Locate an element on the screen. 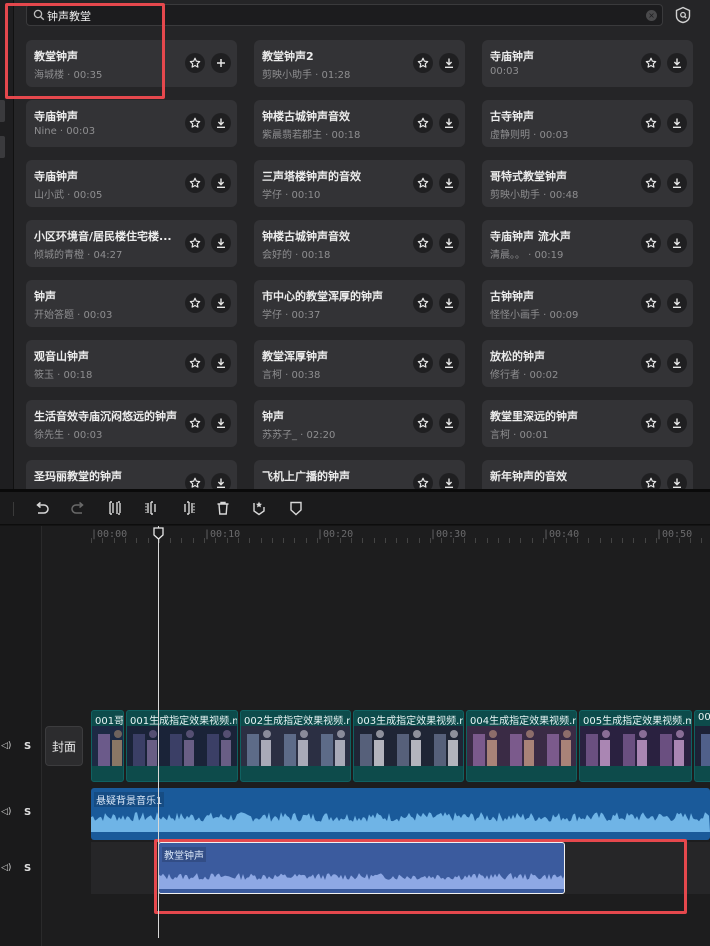  sound-card: 钟声 开始答题 · 00:03 is located at coordinates (131, 303).